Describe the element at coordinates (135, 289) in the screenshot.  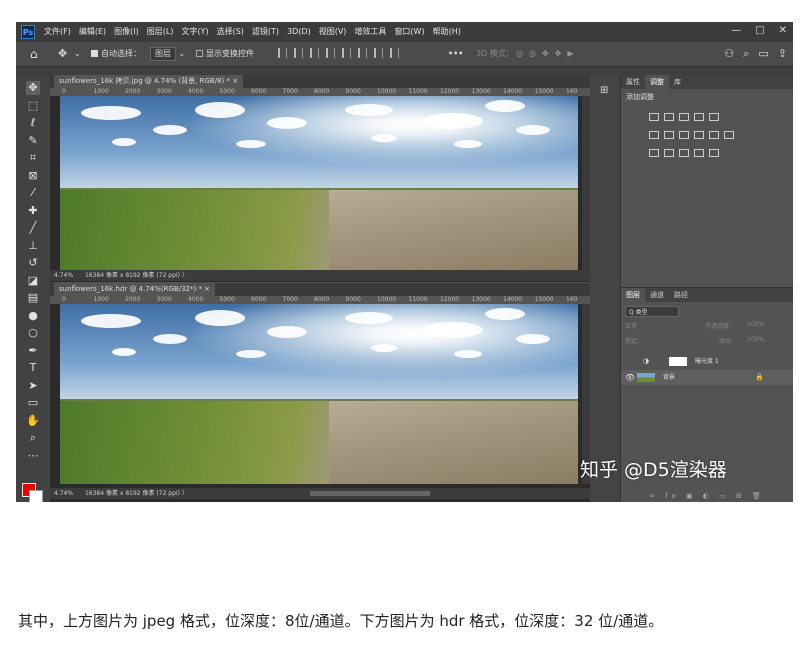
I see `document-tab-hdr: sunflowers_16k.hdr @ 4.74%(RGB/32*) * ×` at that location.